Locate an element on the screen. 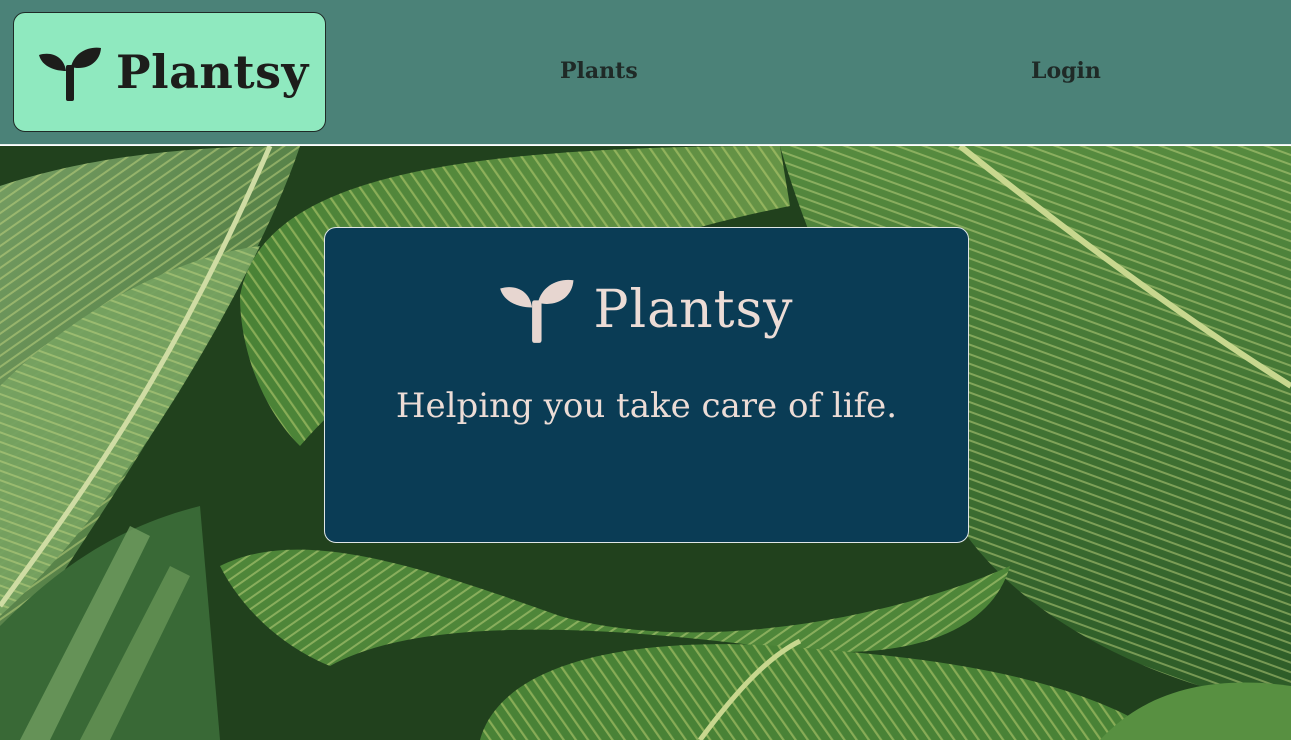 Image resolution: width=1291 pixels, height=742 pixels. hero-brand-name: Plantsy is located at coordinates (693, 310).